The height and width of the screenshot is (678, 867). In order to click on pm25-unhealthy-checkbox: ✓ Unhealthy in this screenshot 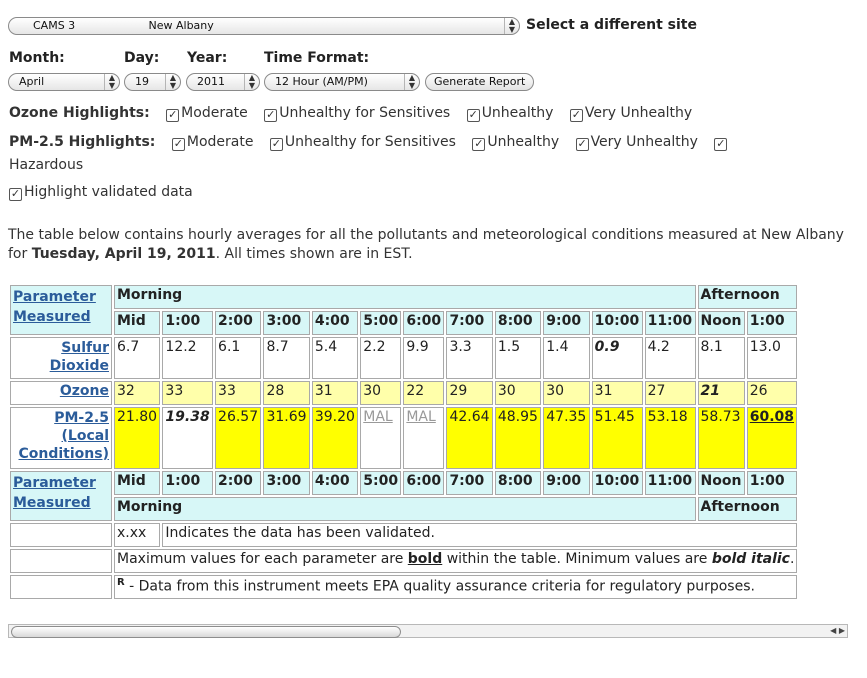, I will do `click(515, 142)`.